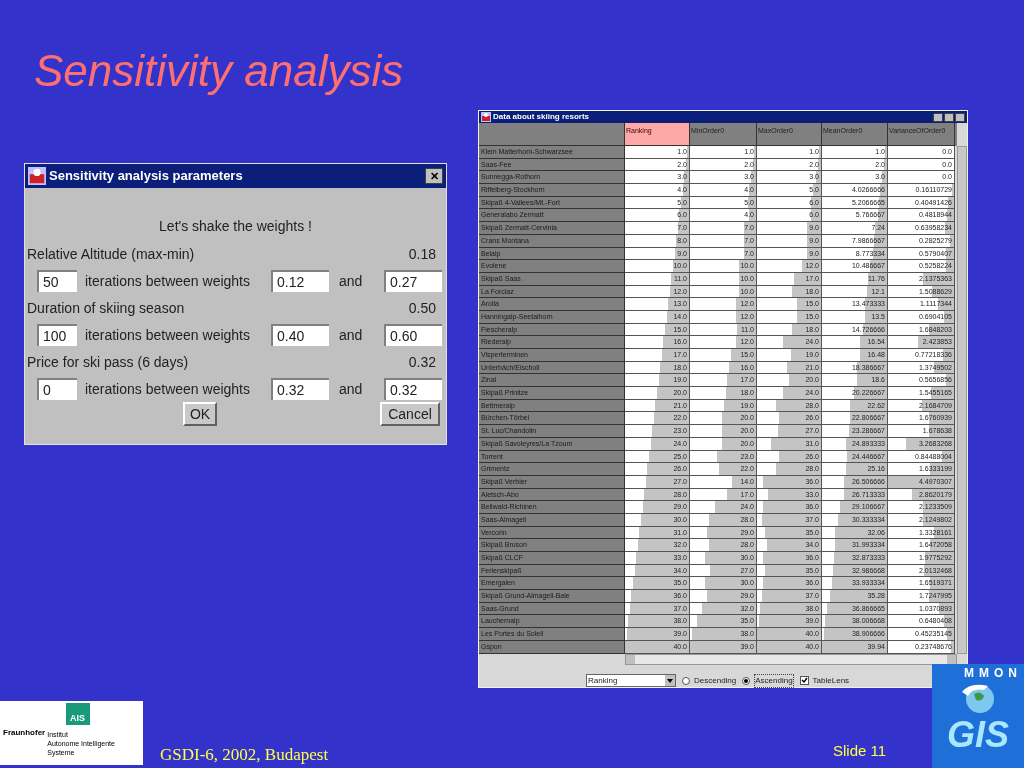 This screenshot has width=1024, height=768. Describe the element at coordinates (235, 226) in the screenshot. I see `dialog-heading: Let's shake the weights !` at that location.